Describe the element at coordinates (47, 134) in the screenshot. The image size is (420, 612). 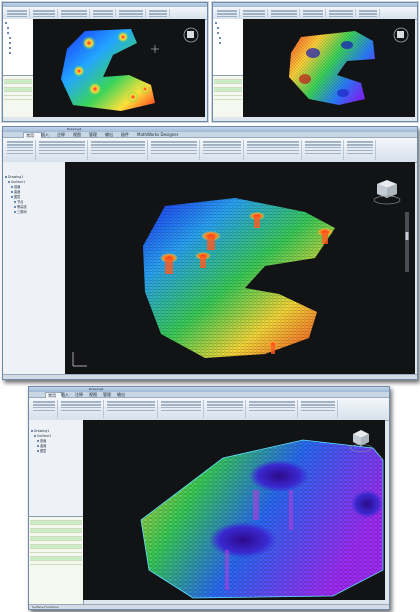
I see `tab-insert: 插入` at that location.